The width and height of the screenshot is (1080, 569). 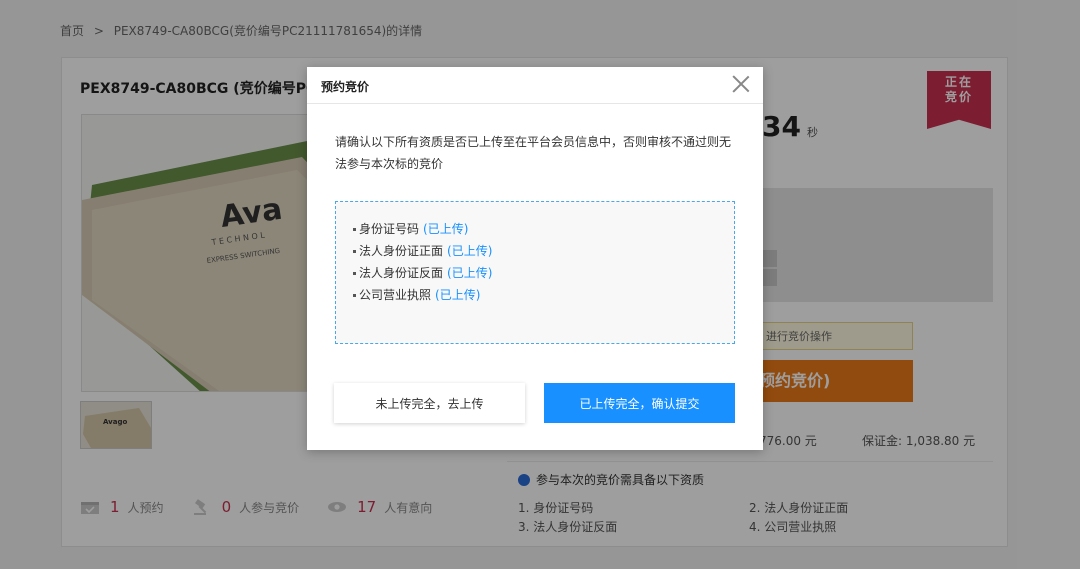 What do you see at coordinates (345, 87) in the screenshot?
I see `modal-title: 预约竞价` at bounding box center [345, 87].